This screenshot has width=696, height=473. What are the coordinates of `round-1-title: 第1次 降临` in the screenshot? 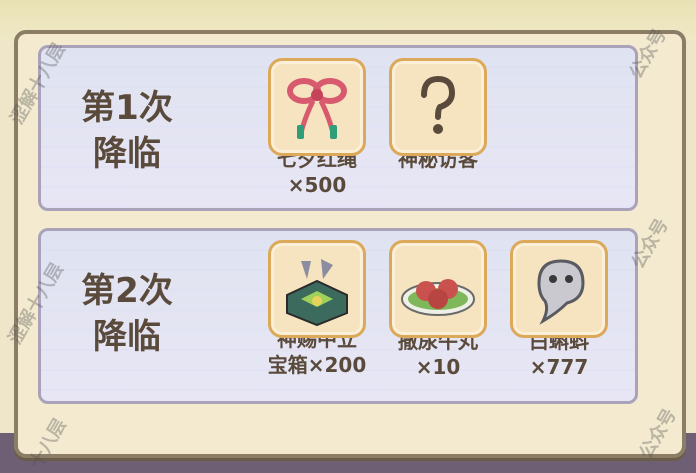 It's located at (127, 131).